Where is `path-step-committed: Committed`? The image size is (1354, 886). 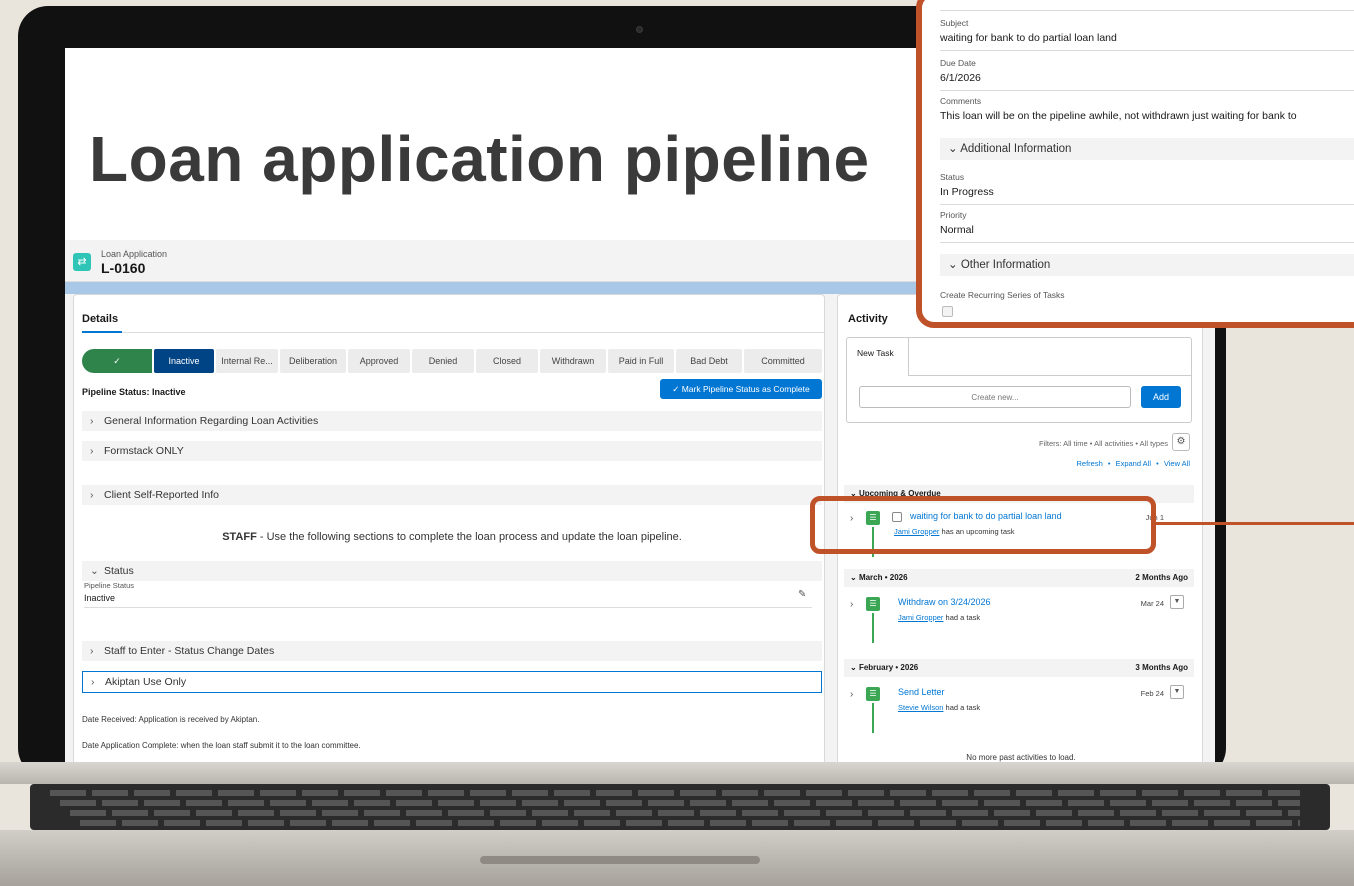 path-step-committed: Committed is located at coordinates (783, 361).